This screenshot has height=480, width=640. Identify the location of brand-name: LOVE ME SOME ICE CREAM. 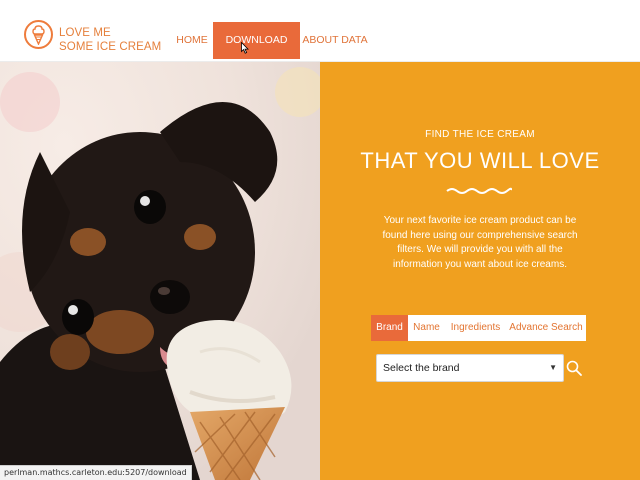
(110, 40).